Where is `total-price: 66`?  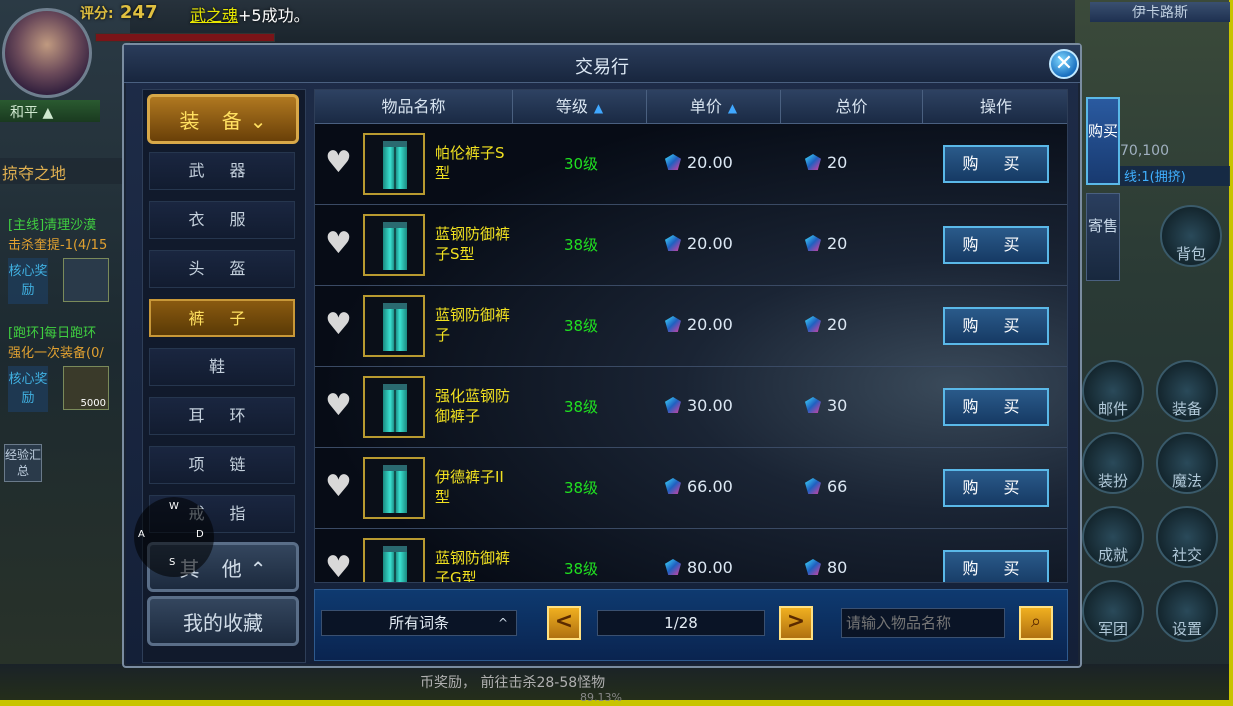
total-price: 66 is located at coordinates (845, 486).